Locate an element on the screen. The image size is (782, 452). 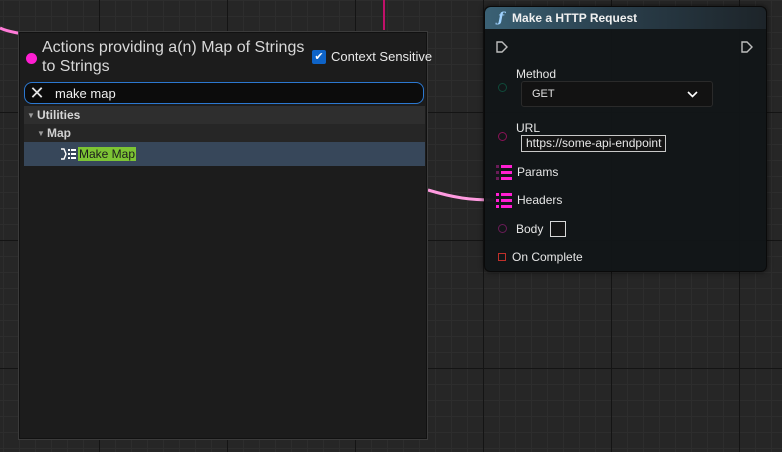
params-map-pin-icon is located at coordinates (504, 172).